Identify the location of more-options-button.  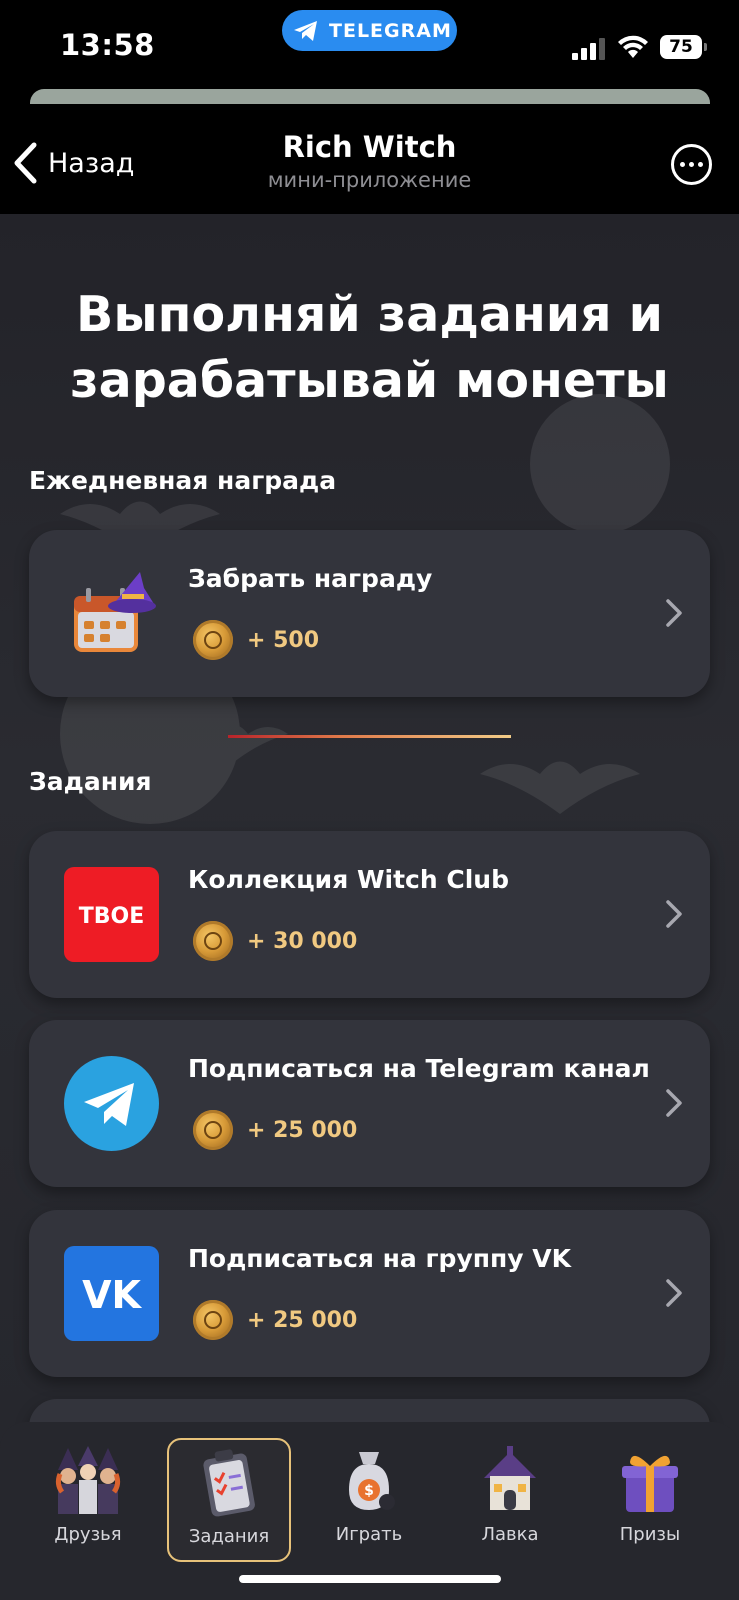
(691, 164).